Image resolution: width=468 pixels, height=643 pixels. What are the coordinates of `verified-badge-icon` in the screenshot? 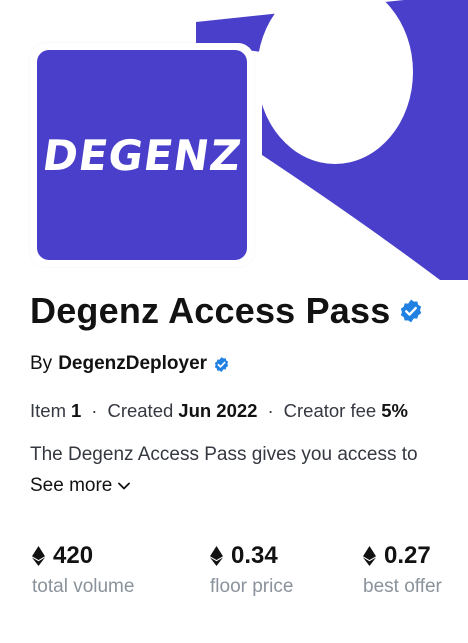 It's located at (411, 311).